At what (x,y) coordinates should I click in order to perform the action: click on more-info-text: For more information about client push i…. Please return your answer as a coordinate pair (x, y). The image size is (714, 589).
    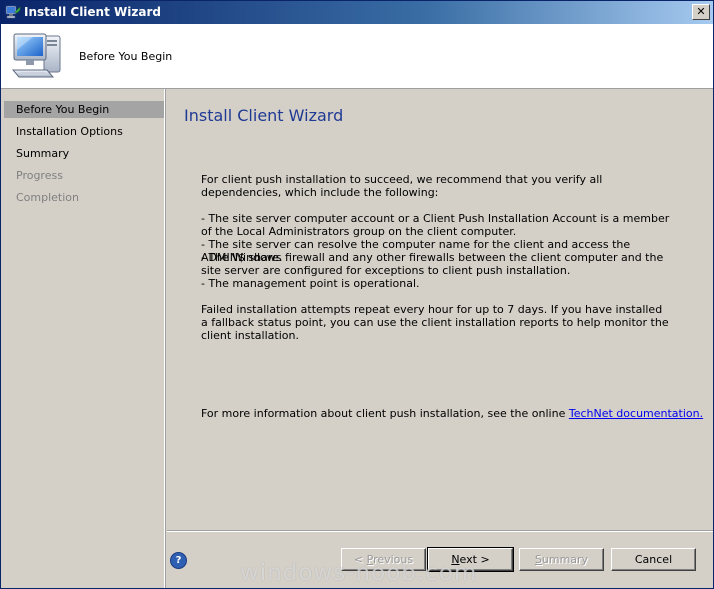
    Looking at the image, I should click on (452, 413).